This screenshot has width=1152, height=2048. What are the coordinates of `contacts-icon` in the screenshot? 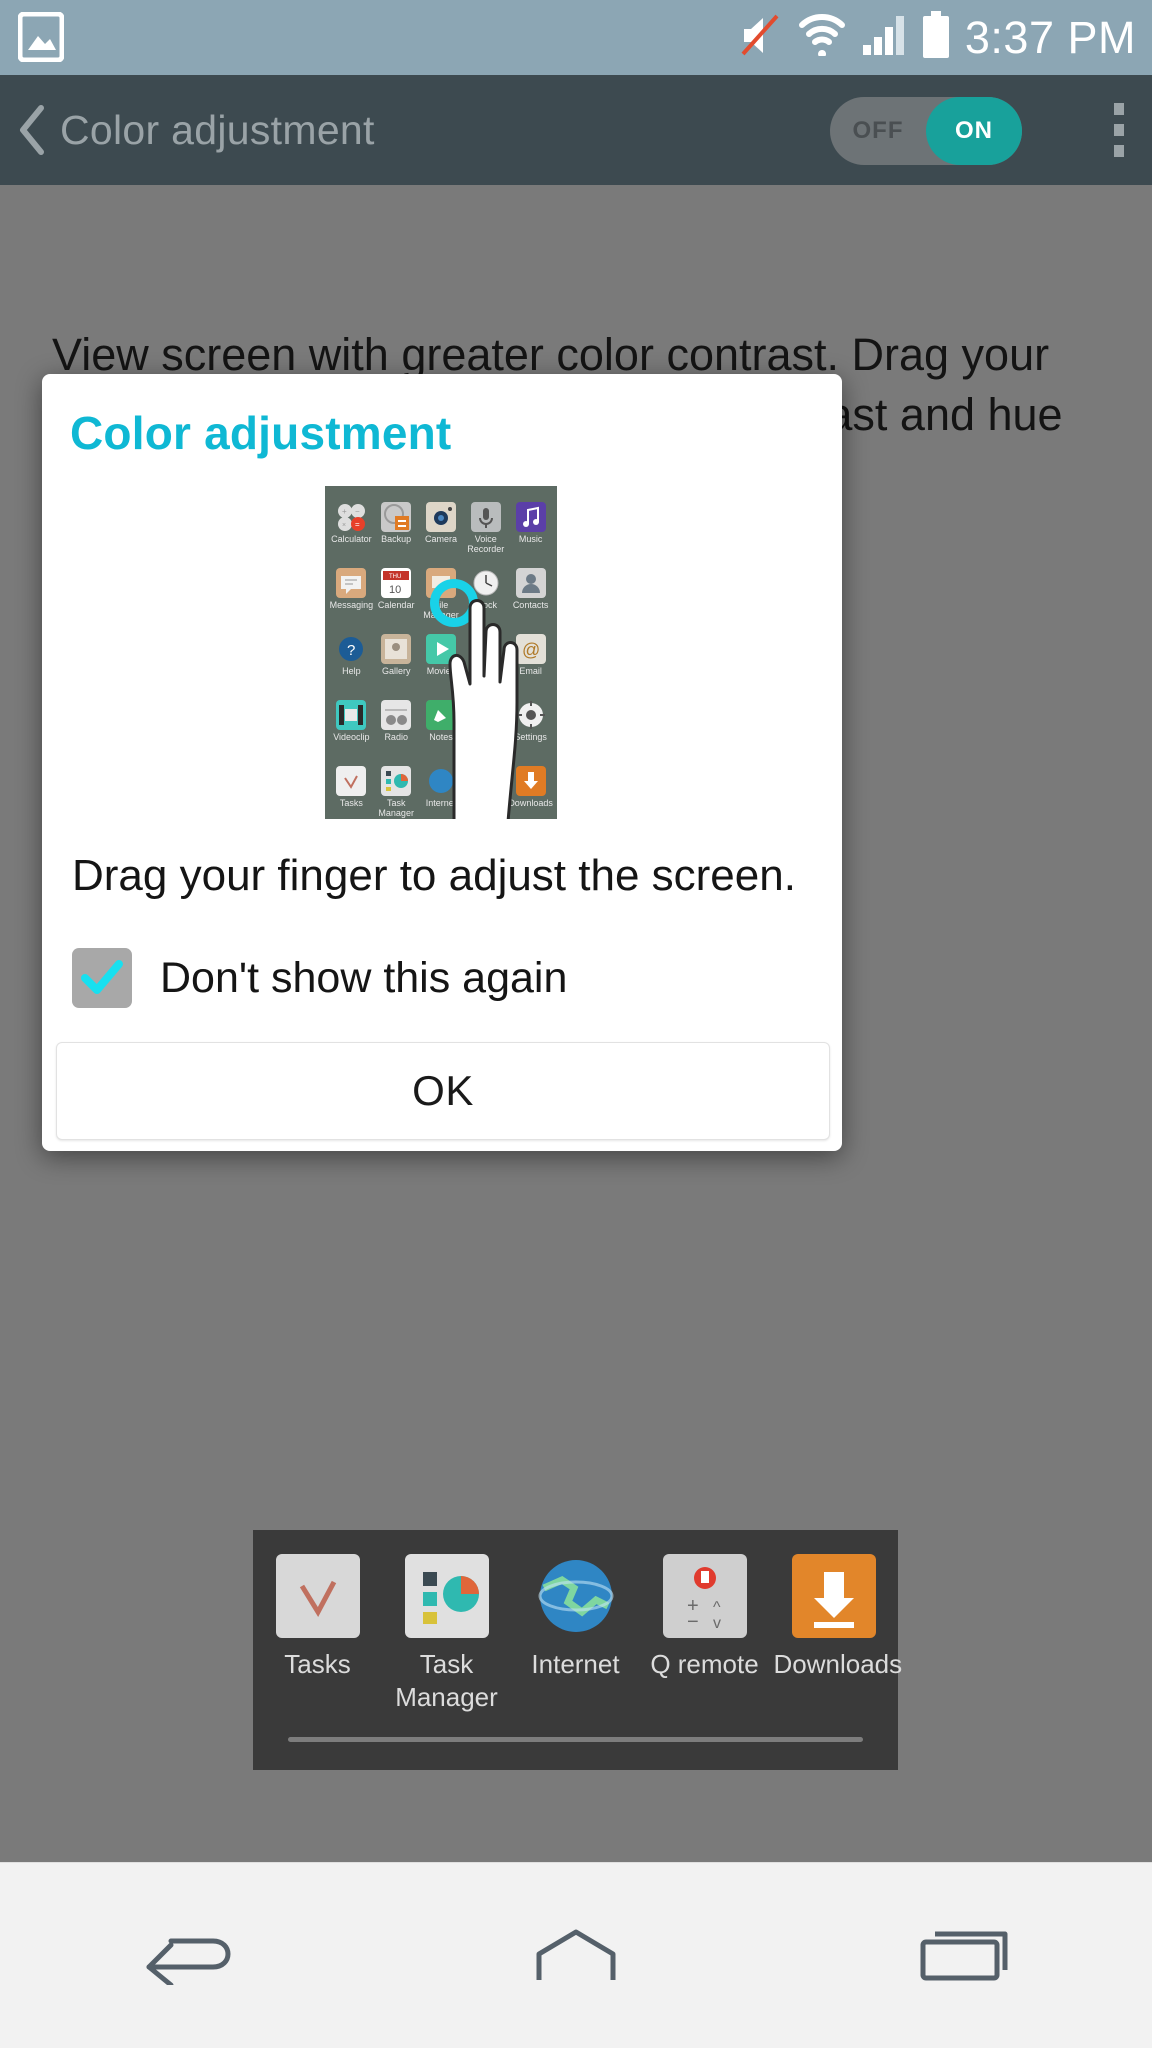 It's located at (530, 583).